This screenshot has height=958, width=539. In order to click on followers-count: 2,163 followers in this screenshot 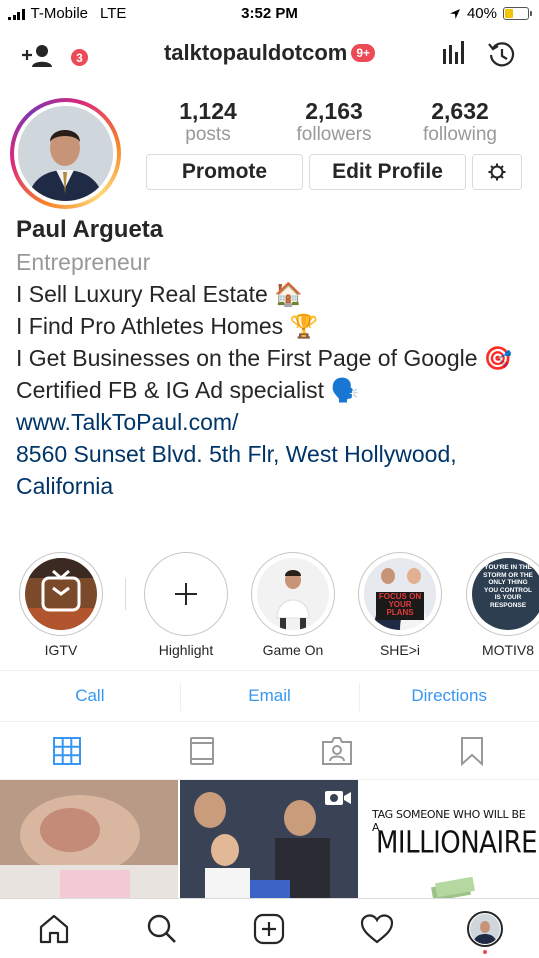, I will do `click(334, 122)`.